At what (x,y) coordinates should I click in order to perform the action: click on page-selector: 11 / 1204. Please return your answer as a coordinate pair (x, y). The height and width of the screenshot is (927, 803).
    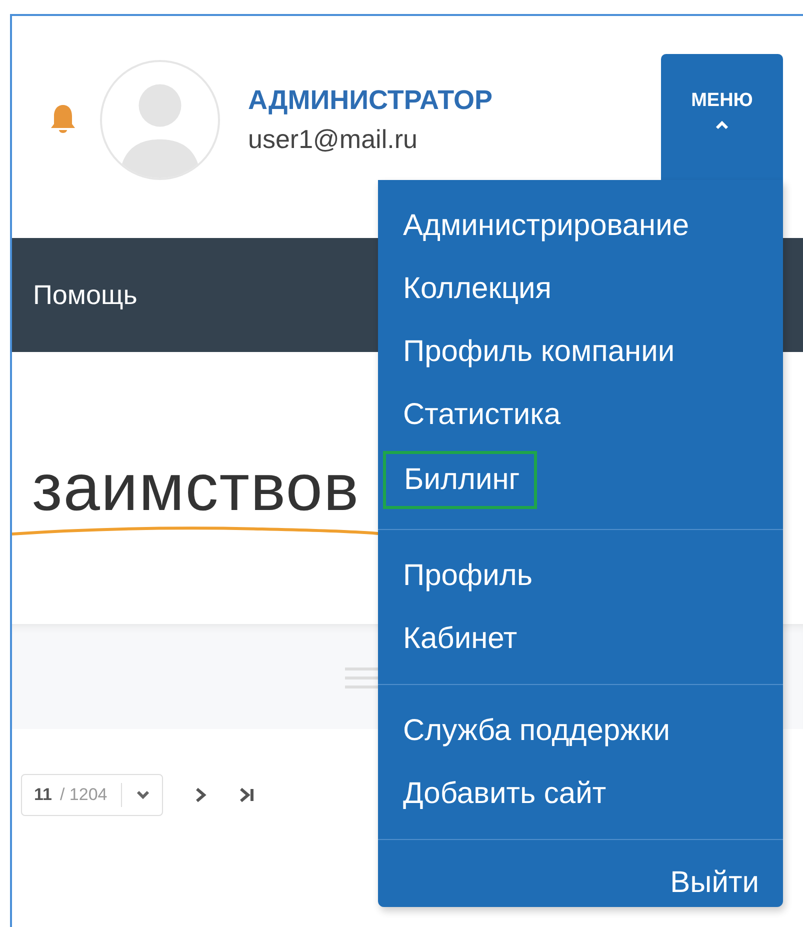
    Looking at the image, I should click on (92, 795).